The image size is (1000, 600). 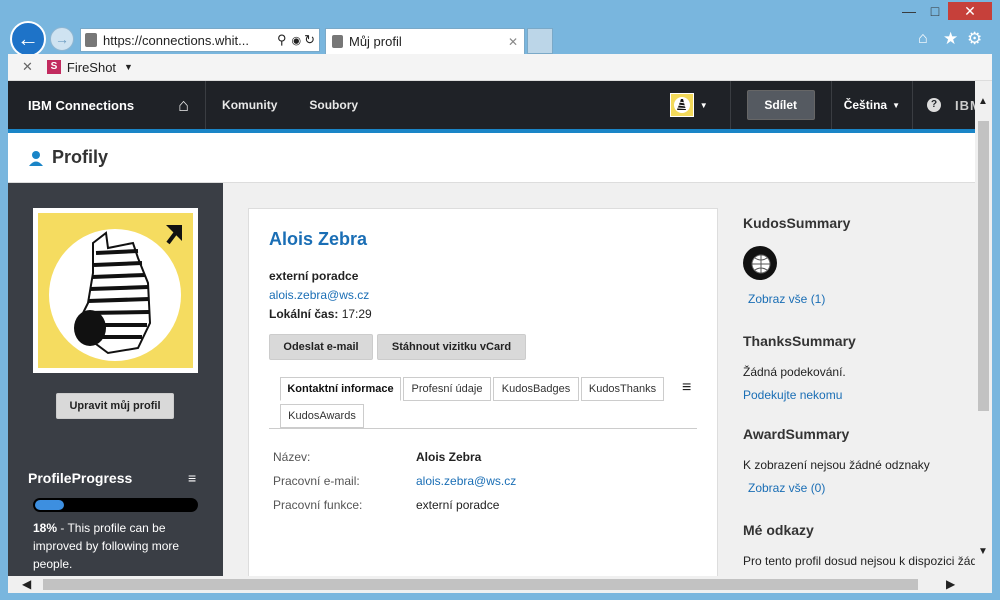 What do you see at coordinates (356, 314) in the screenshot?
I see `local-time-value: 17:29` at bounding box center [356, 314].